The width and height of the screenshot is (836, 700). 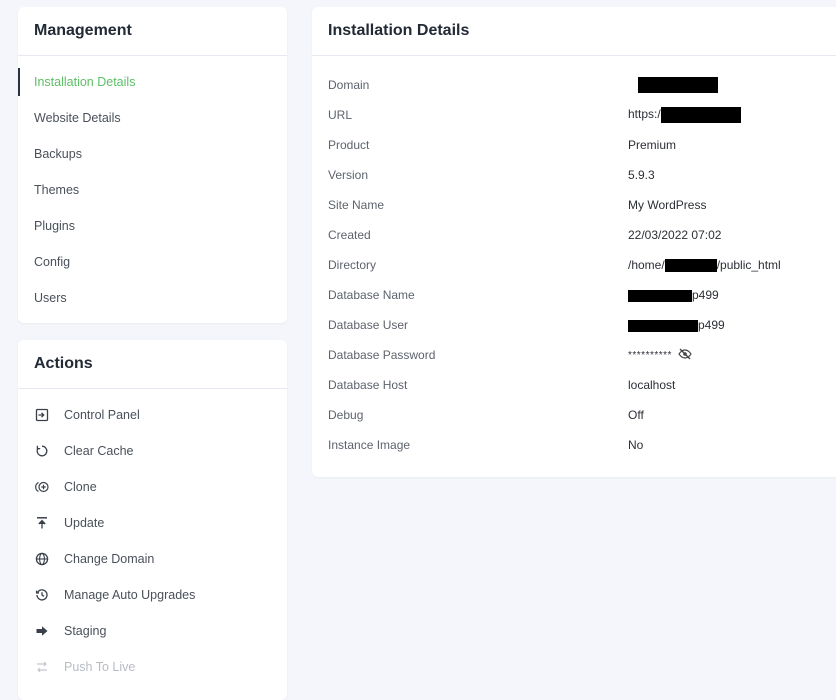 What do you see at coordinates (100, 667) in the screenshot?
I see `action-label: Push To Live` at bounding box center [100, 667].